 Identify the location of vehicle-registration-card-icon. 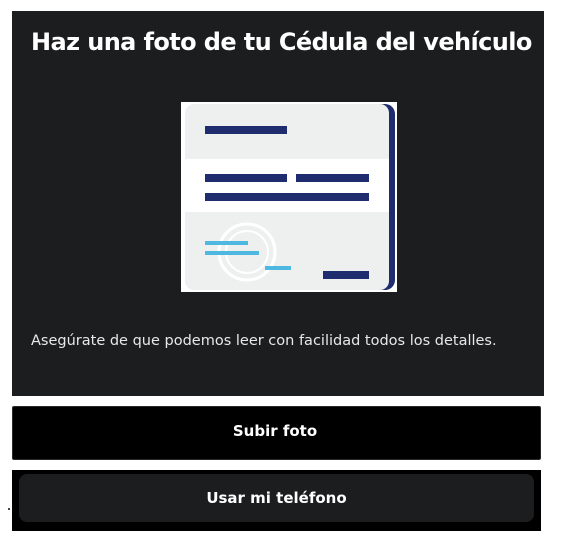
(289, 197).